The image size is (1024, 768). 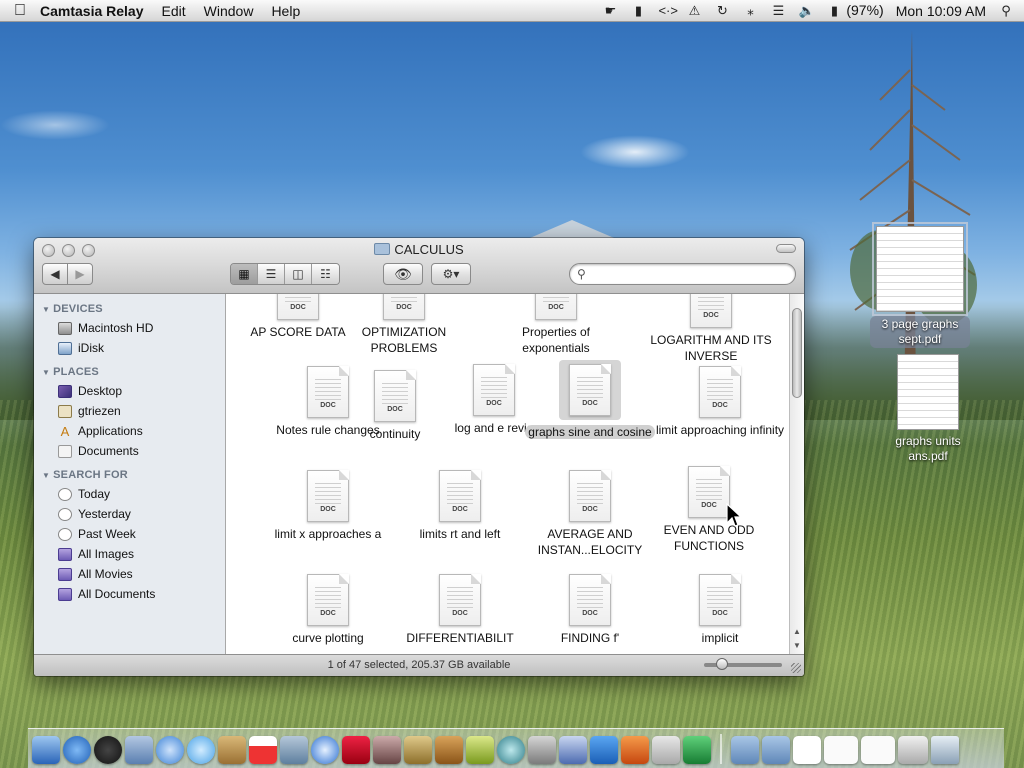 What do you see at coordinates (285, 11) in the screenshot?
I see `menu-help: Help` at bounding box center [285, 11].